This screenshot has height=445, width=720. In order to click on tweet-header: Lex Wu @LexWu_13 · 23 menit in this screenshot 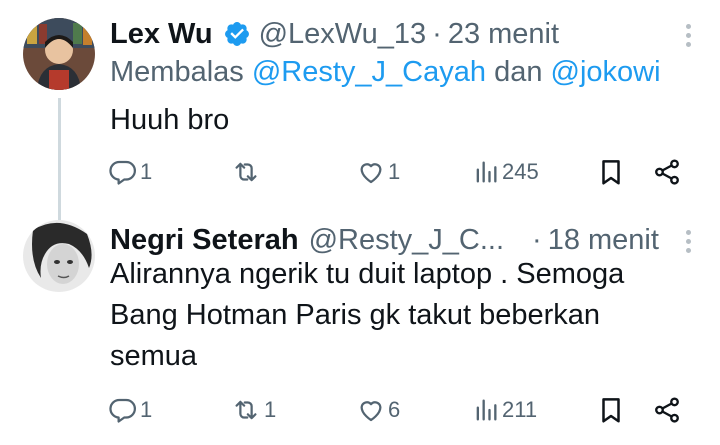, I will do `click(395, 34)`.